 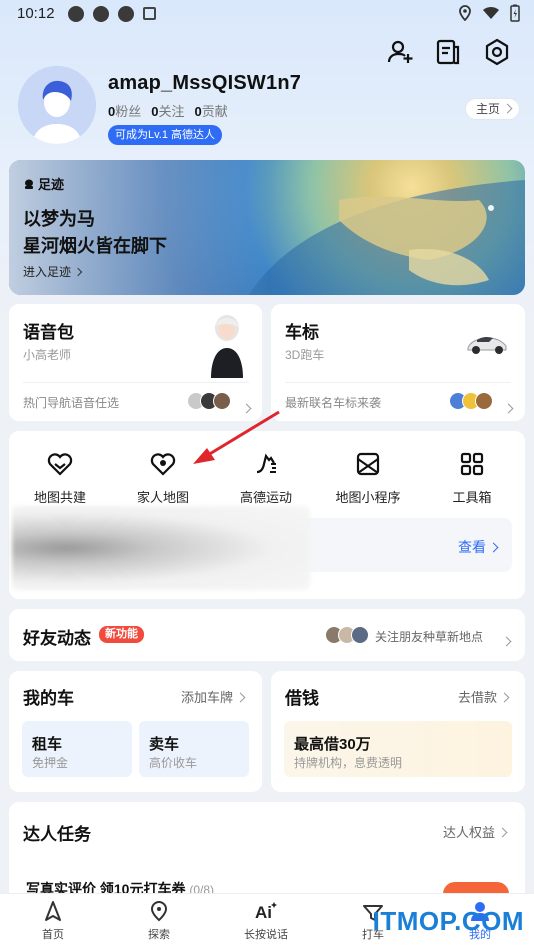 What do you see at coordinates (333, 403) in the screenshot?
I see `car-icon-footer: 最新联名车标来袭` at bounding box center [333, 403].